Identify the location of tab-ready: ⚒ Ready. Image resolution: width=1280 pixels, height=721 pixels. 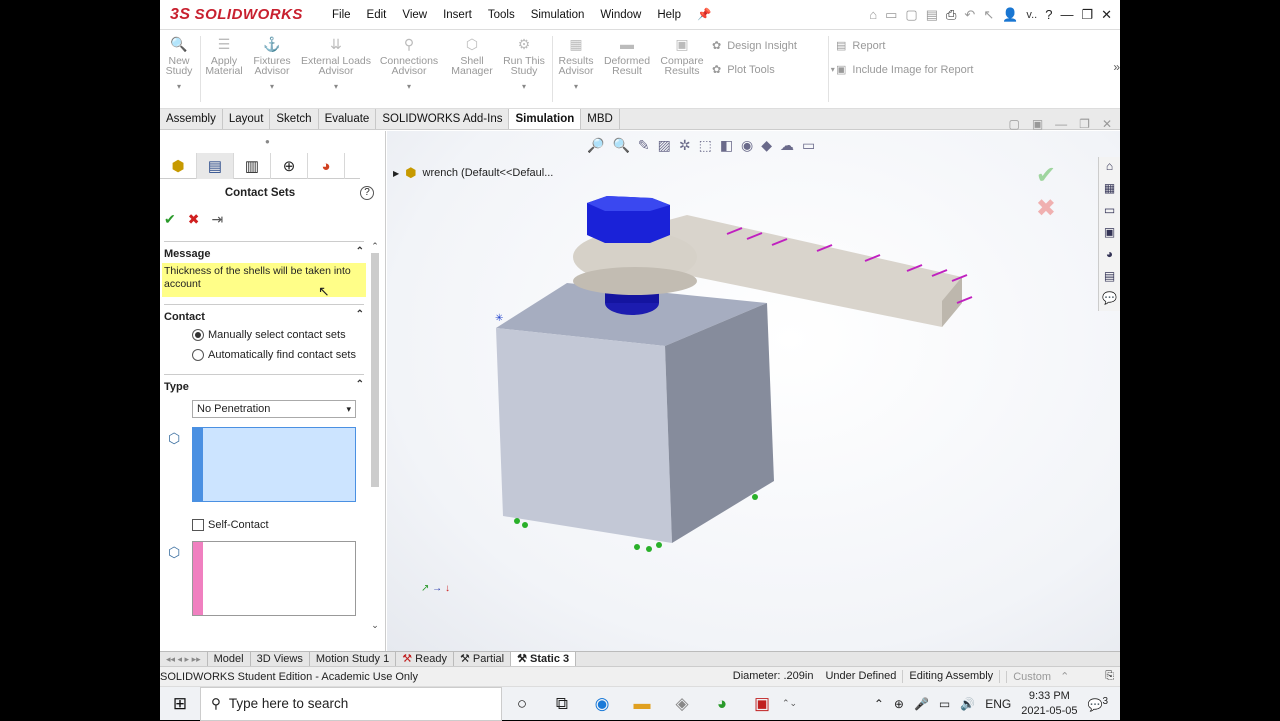
(425, 659).